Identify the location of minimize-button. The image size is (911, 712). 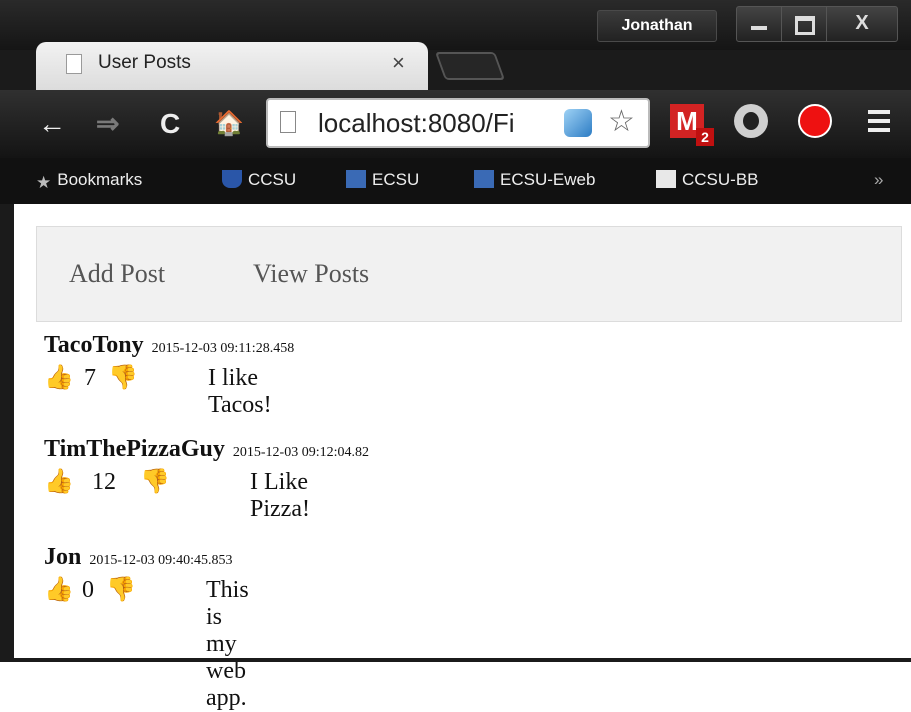
(759, 24).